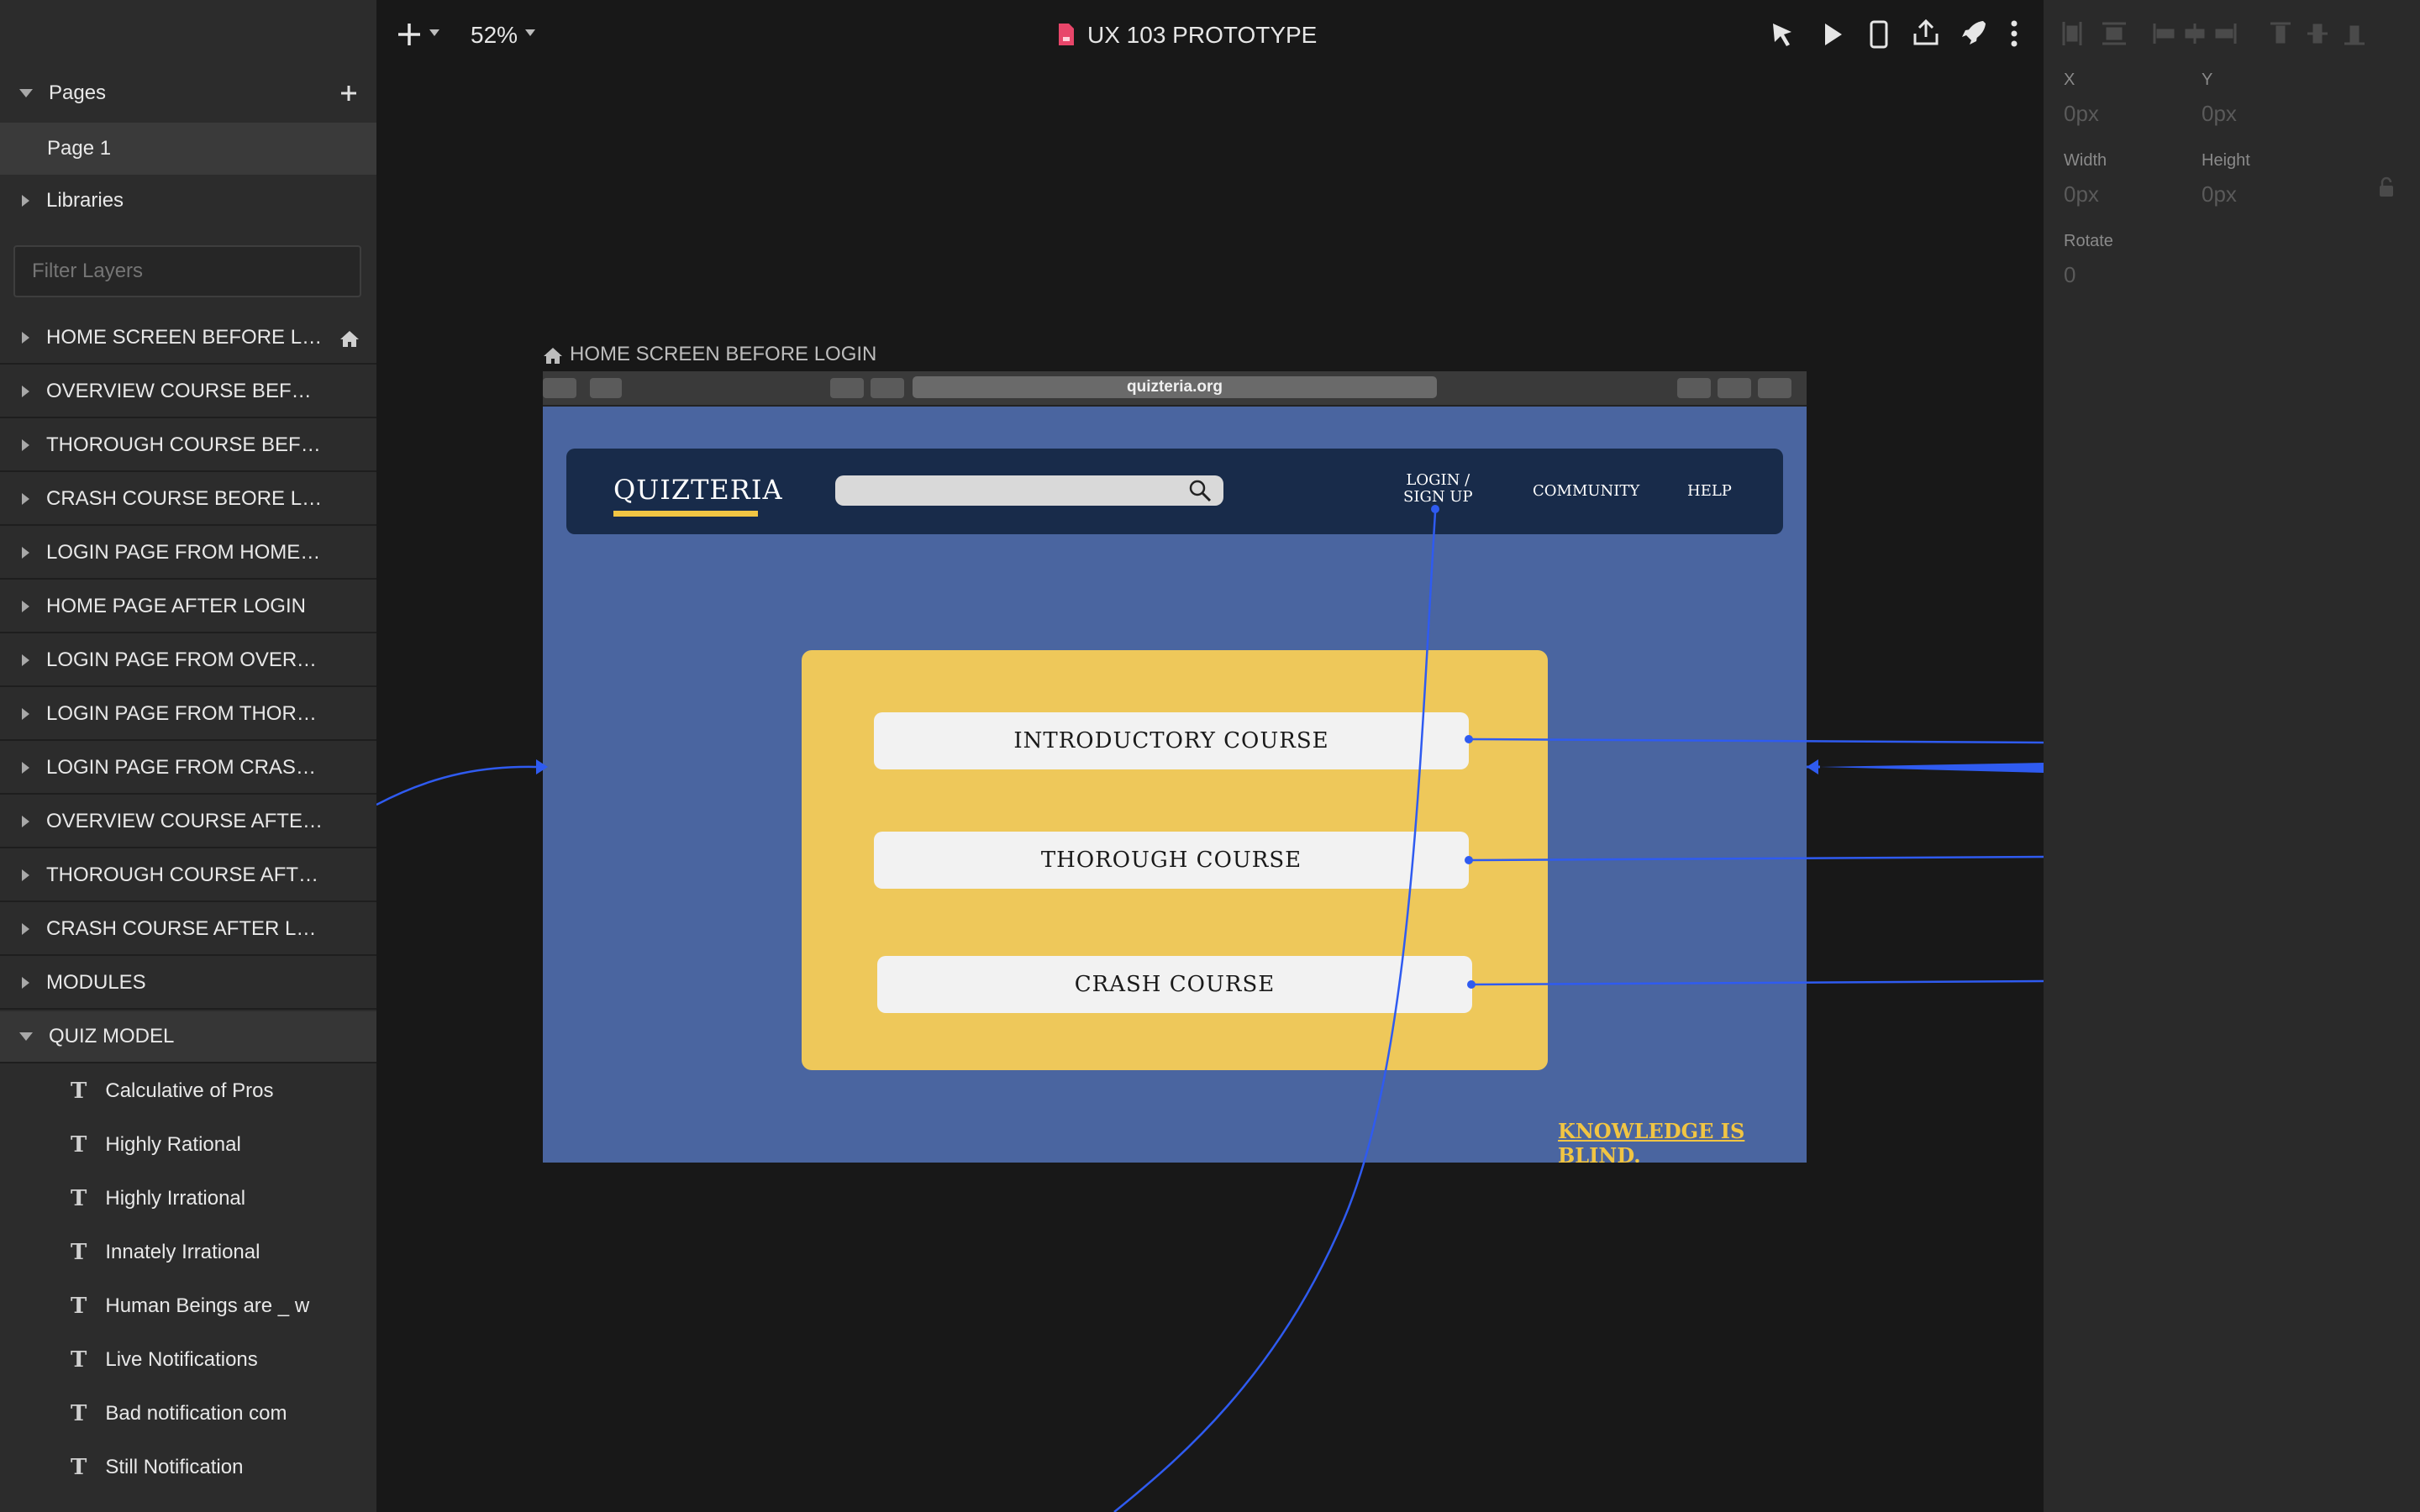  Describe the element at coordinates (1932, 768) in the screenshot. I see `incoming-link-right` at that location.